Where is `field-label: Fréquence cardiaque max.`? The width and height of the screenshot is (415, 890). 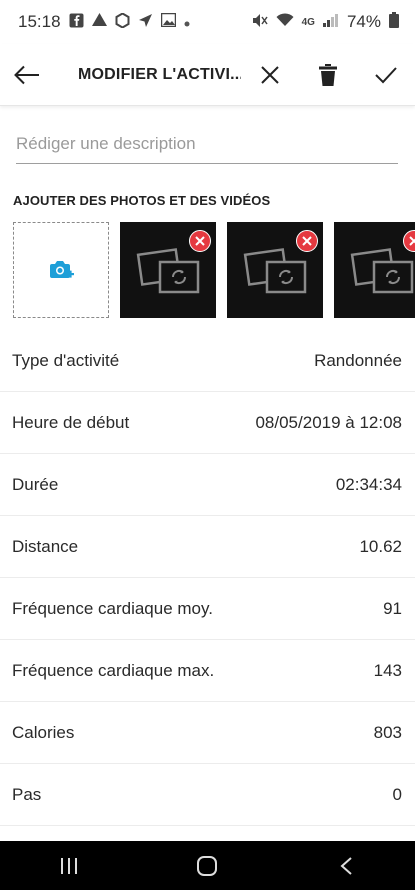
field-label: Fréquence cardiaque max. is located at coordinates (113, 670).